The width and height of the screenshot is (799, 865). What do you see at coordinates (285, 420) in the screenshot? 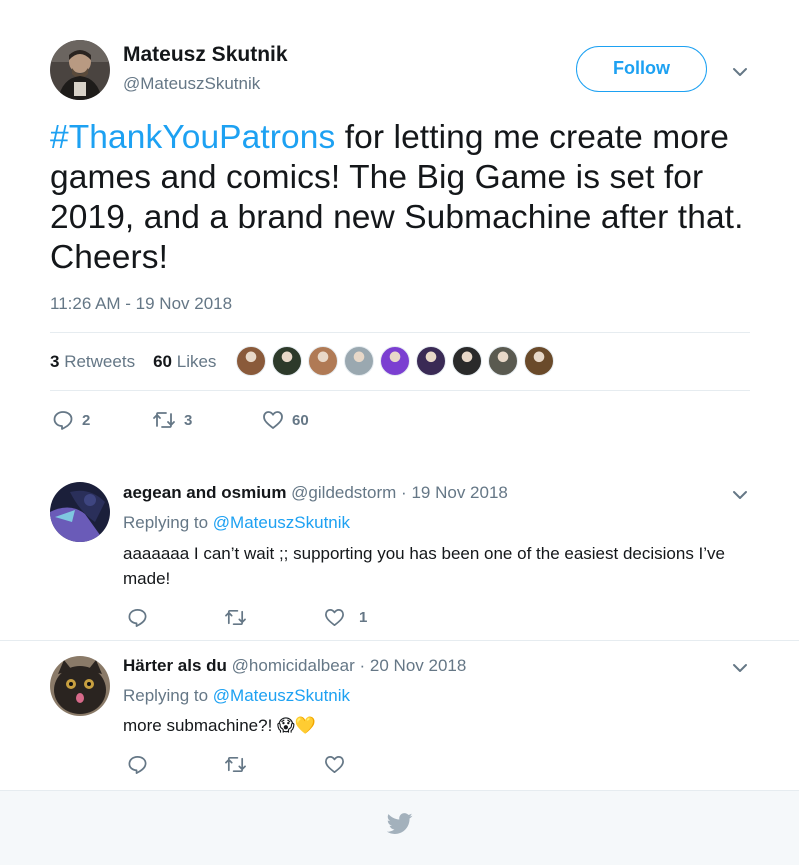
I see `like-action: 60` at bounding box center [285, 420].